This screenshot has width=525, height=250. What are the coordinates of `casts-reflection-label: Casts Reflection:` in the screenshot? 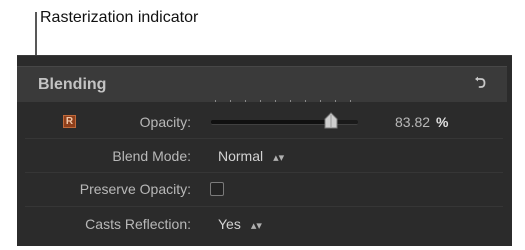 It's located at (138, 224).